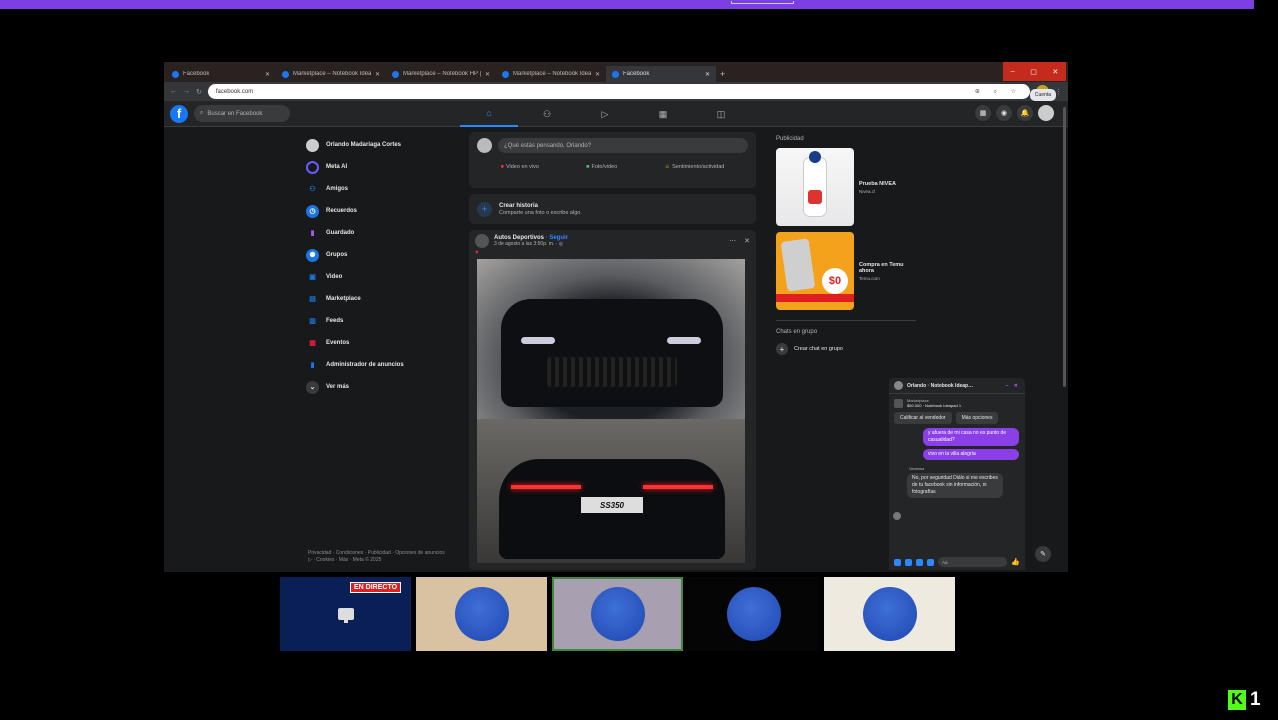 This screenshot has height=720, width=1278. What do you see at coordinates (732, 241) in the screenshot?
I see `more-options-icon: ⋯` at bounding box center [732, 241].